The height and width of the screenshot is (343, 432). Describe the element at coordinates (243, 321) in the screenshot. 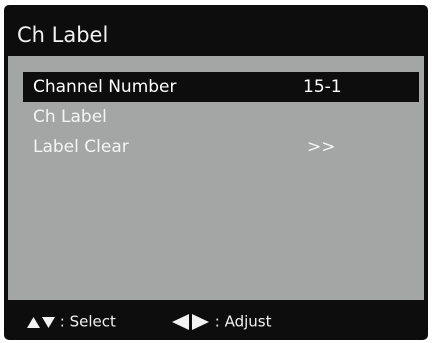

I see `adjust-hint-label: : Adjust` at that location.